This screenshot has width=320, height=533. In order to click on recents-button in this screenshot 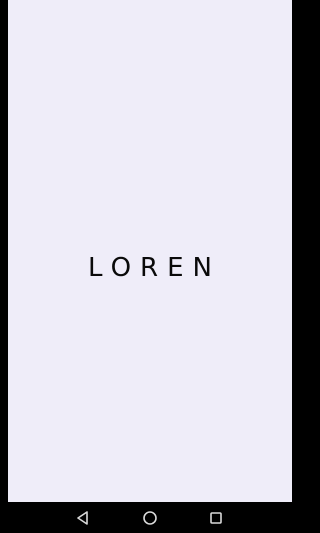, I will do `click(216, 517)`.